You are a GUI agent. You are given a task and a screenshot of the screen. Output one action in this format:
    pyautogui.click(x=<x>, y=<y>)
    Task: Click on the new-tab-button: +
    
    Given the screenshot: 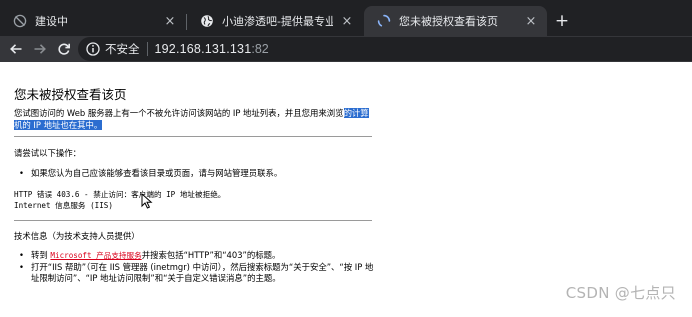 What is the action you would take?
    pyautogui.click(x=562, y=21)
    